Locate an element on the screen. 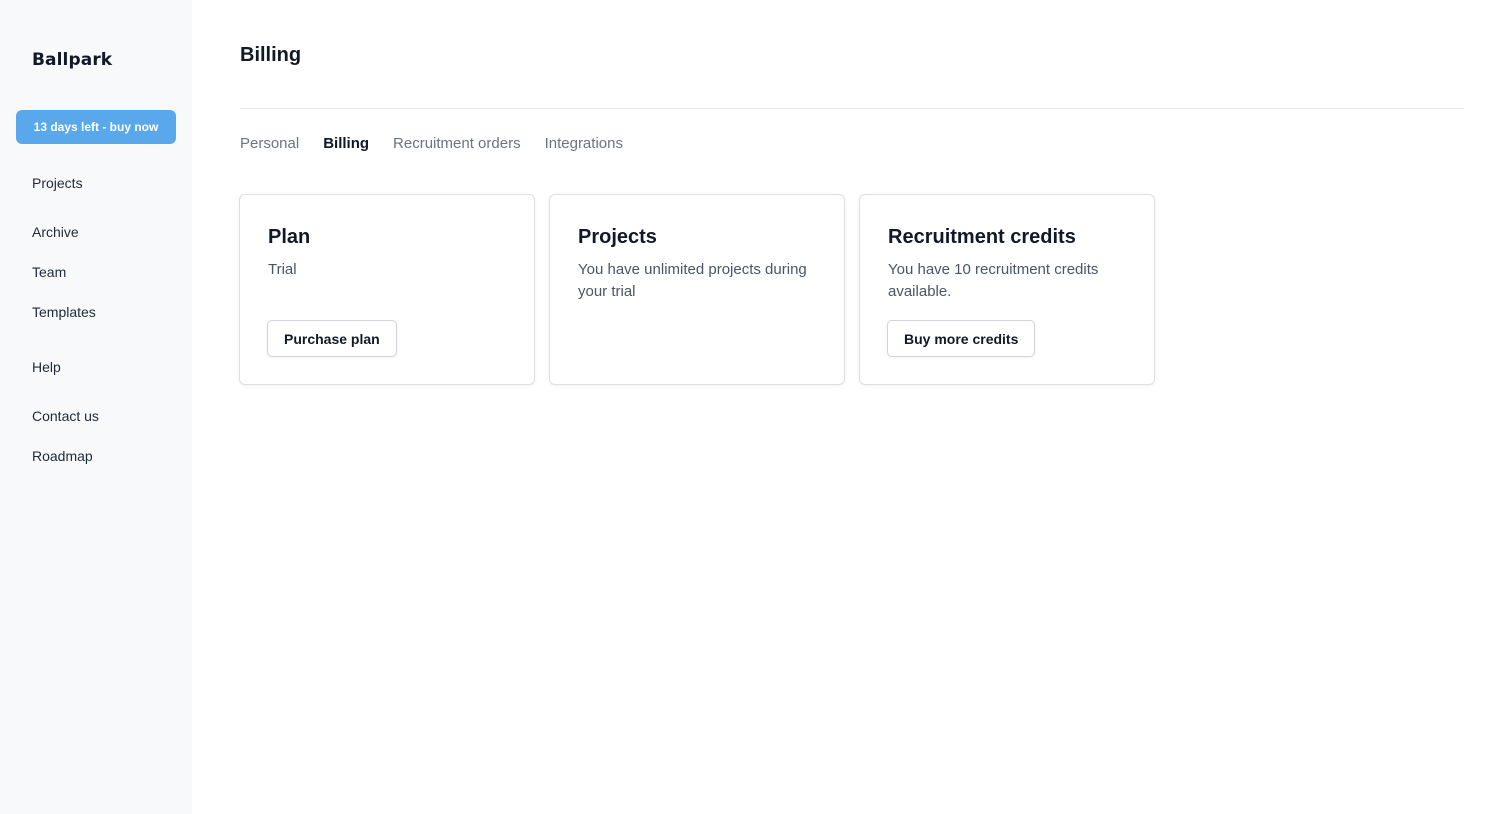  trial-buy-now-button: 13 days left - buy now is located at coordinates (96, 127).